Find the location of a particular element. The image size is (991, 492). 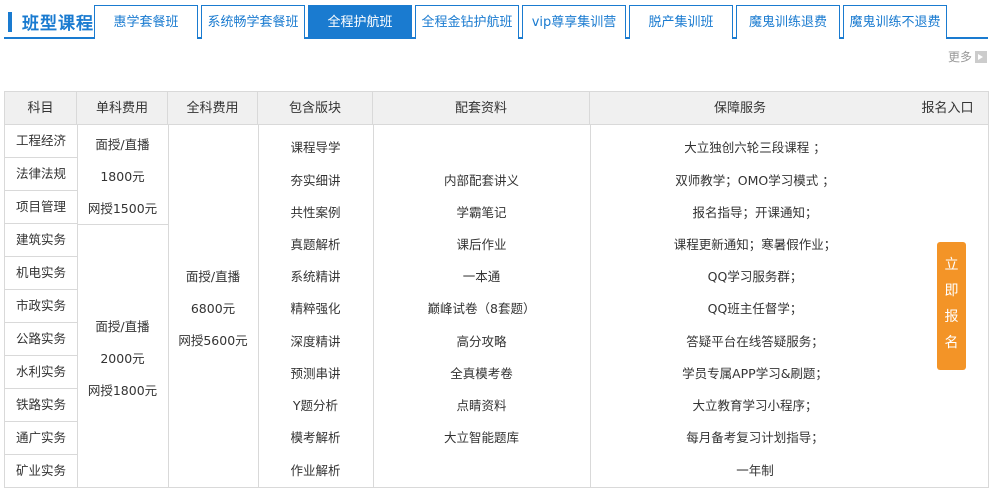

service-item: 大立教育学习小程序； is located at coordinates (755, 405).